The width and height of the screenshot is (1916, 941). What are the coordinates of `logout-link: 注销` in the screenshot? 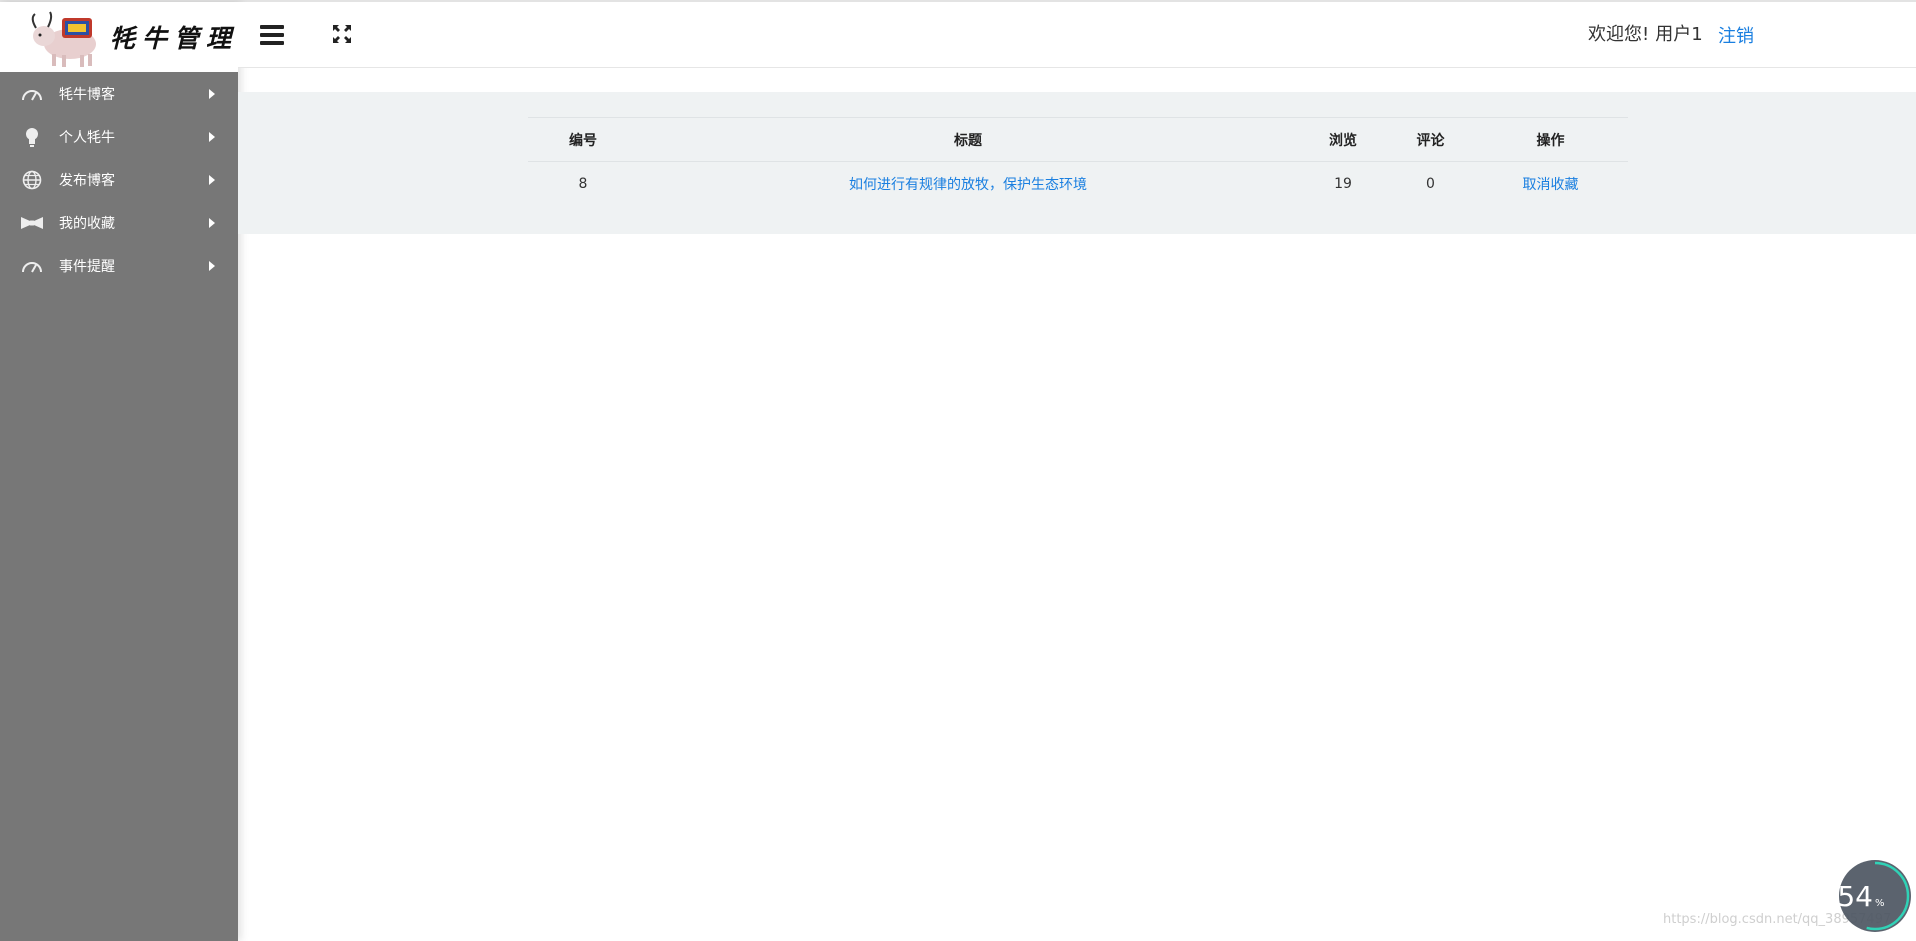 It's located at (1736, 35).